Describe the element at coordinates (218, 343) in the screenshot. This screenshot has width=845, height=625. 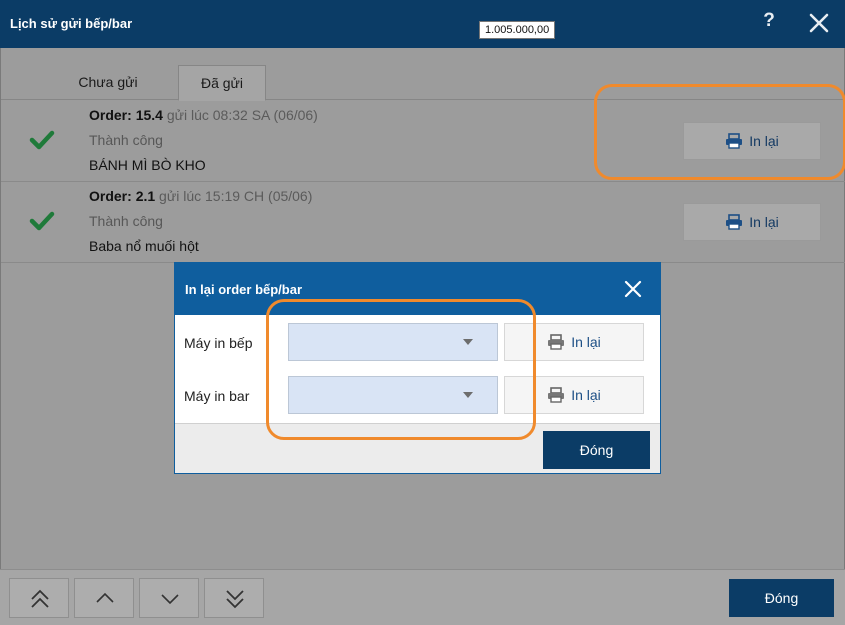
I see `kitchen-printer-label: Máy in bếp` at that location.